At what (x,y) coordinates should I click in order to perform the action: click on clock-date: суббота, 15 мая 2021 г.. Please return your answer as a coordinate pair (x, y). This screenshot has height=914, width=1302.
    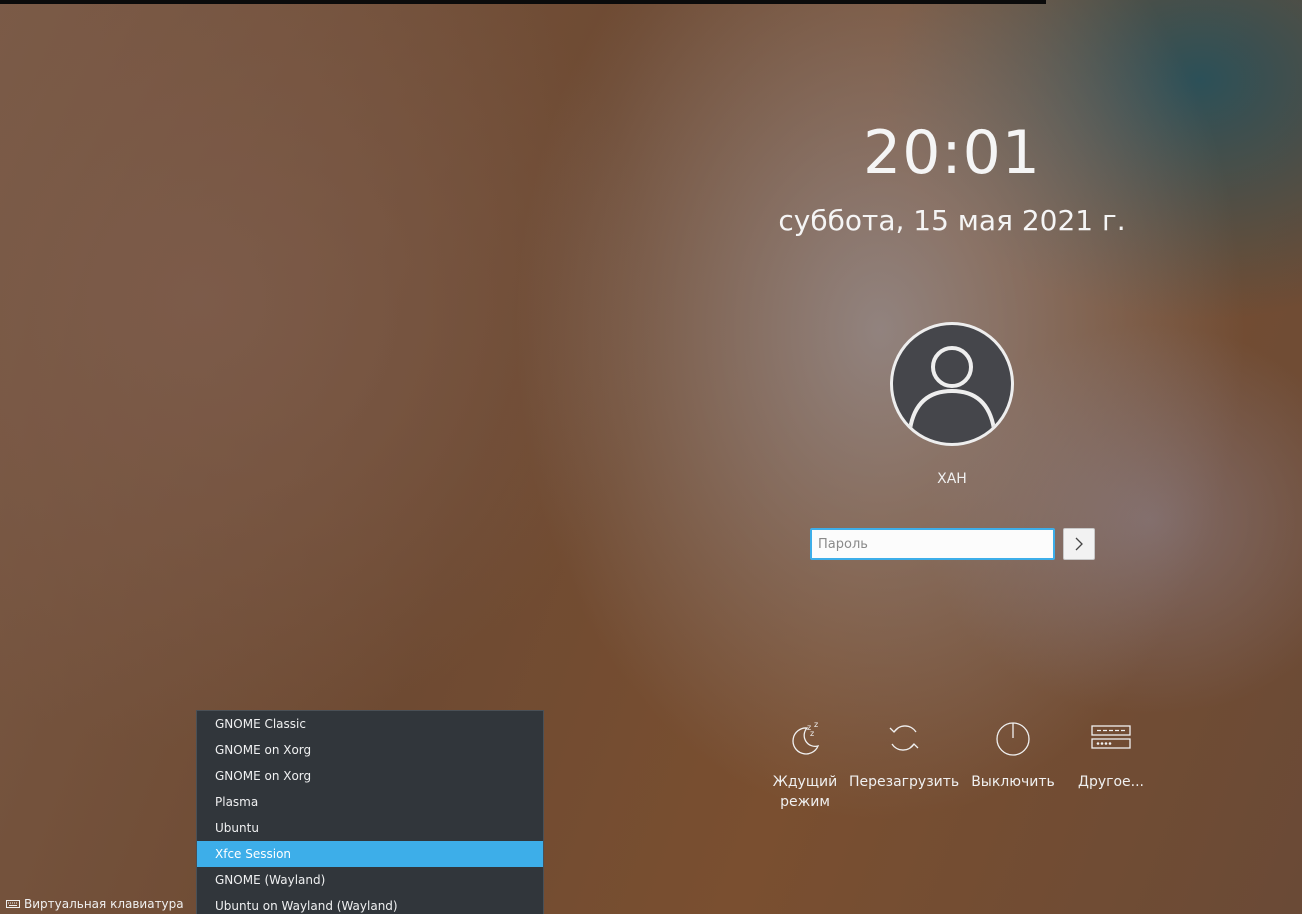
    Looking at the image, I should click on (952, 220).